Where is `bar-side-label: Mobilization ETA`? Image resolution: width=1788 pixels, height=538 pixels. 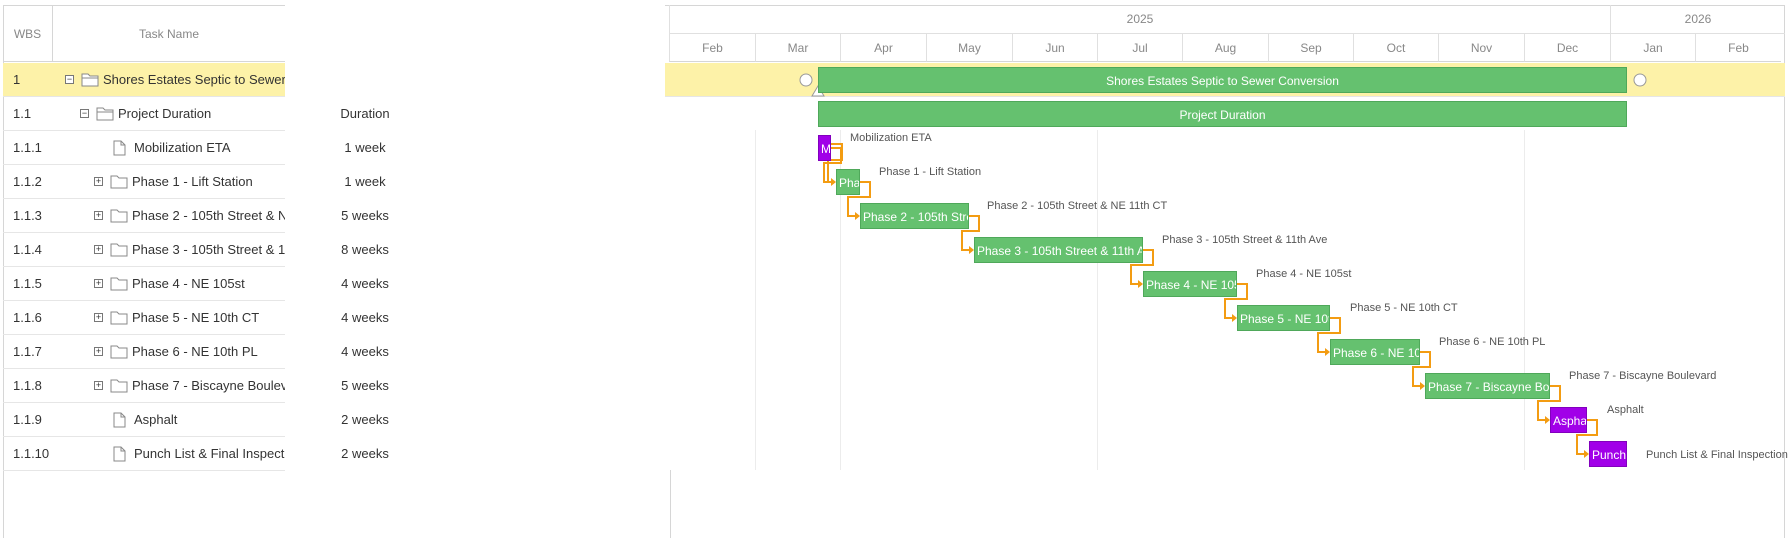
bar-side-label: Mobilization ETA is located at coordinates (891, 138).